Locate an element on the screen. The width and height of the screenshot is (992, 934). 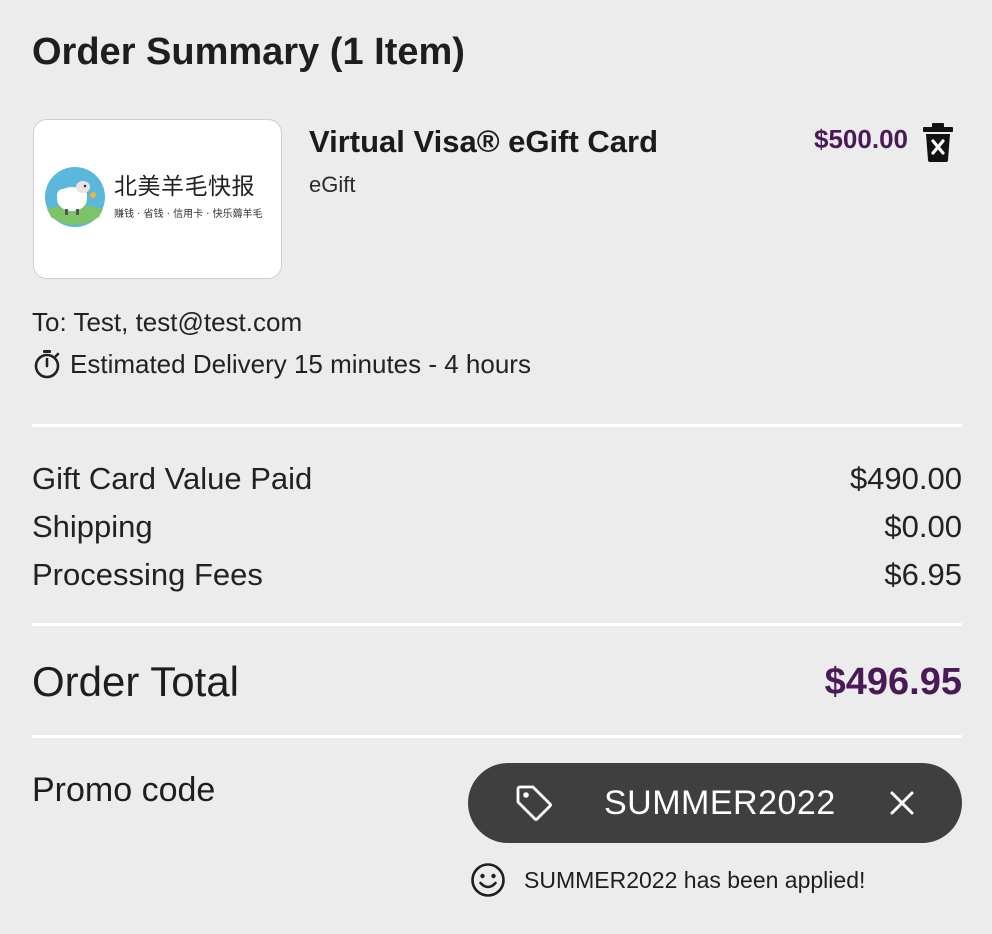
trash-icon is located at coordinates (938, 142).